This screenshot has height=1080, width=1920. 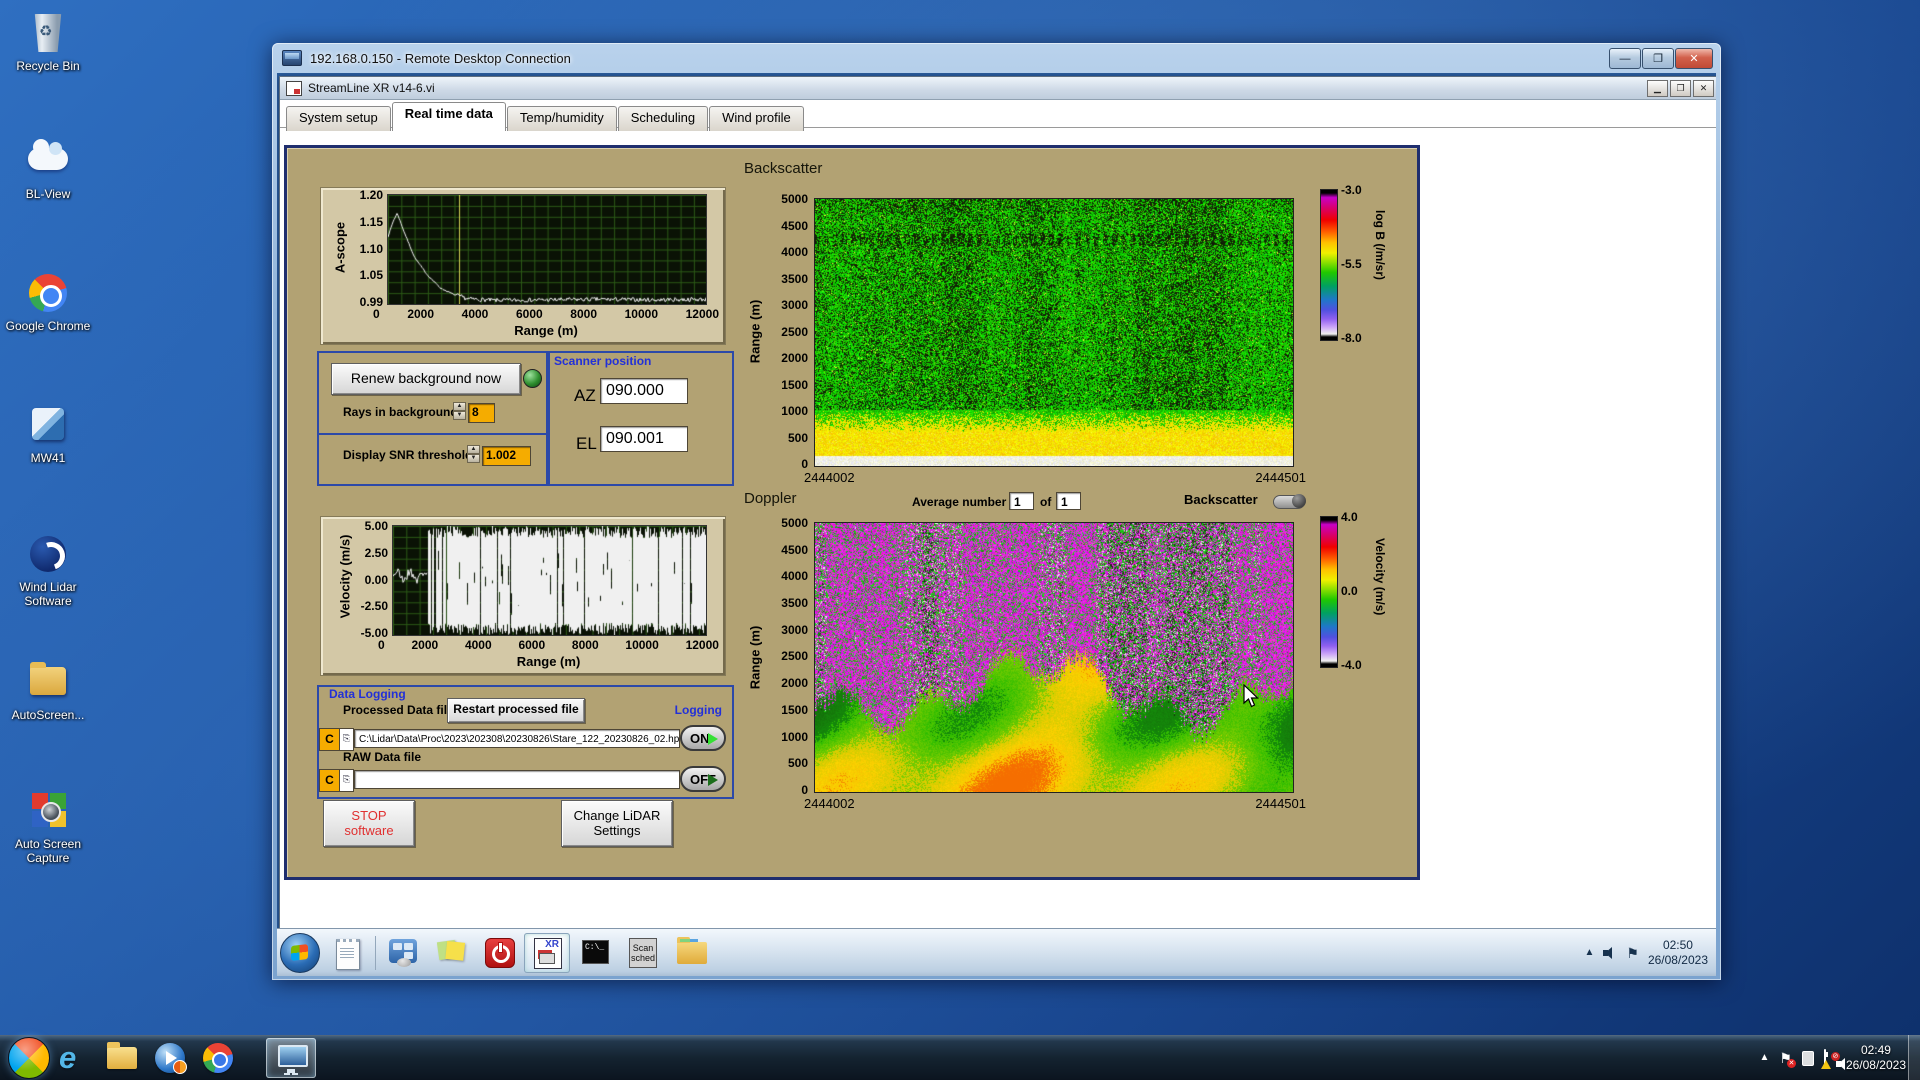 I want to click on backscatter-heatmap-canvas, so click(x=1054, y=332).